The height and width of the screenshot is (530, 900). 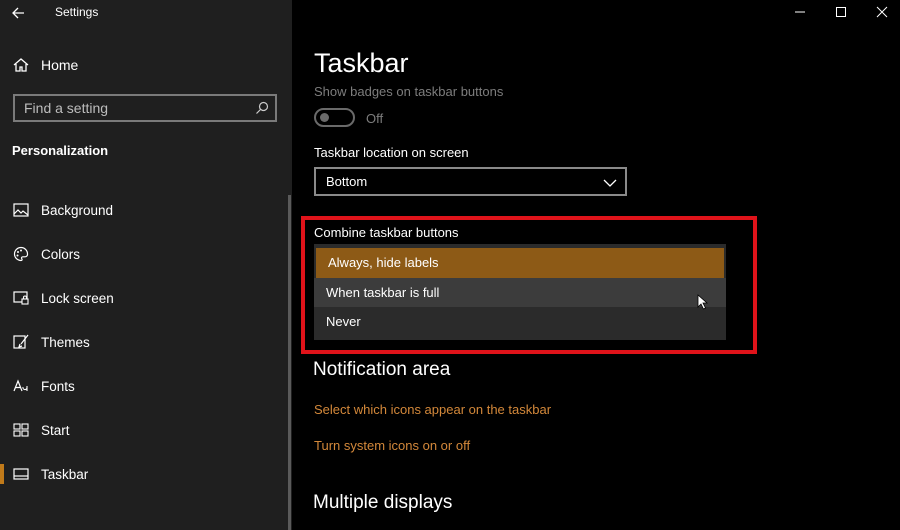 What do you see at coordinates (77, 12) in the screenshot?
I see `app-title: Settings` at bounding box center [77, 12].